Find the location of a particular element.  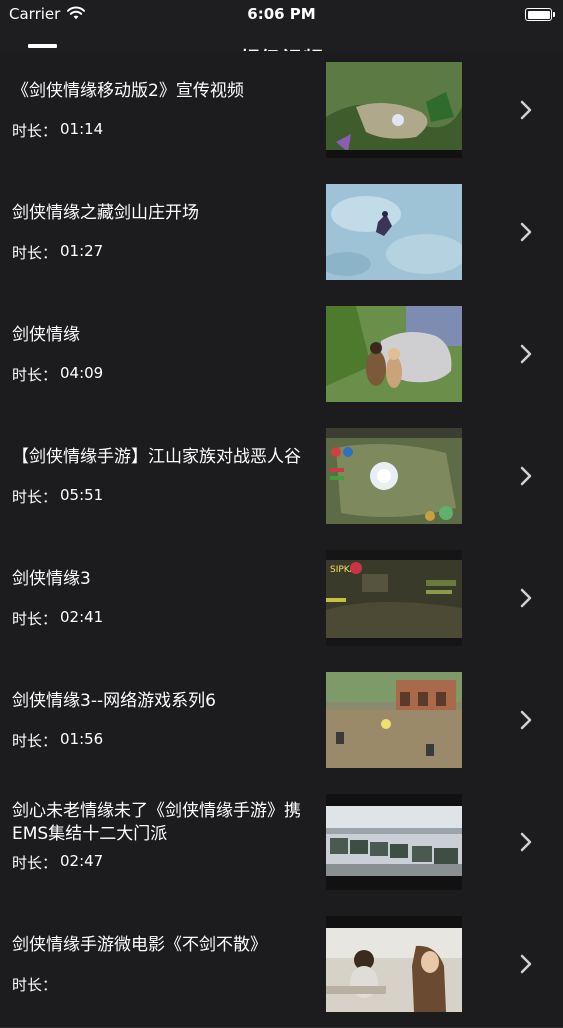

video-duration: 05:51 is located at coordinates (82, 495).